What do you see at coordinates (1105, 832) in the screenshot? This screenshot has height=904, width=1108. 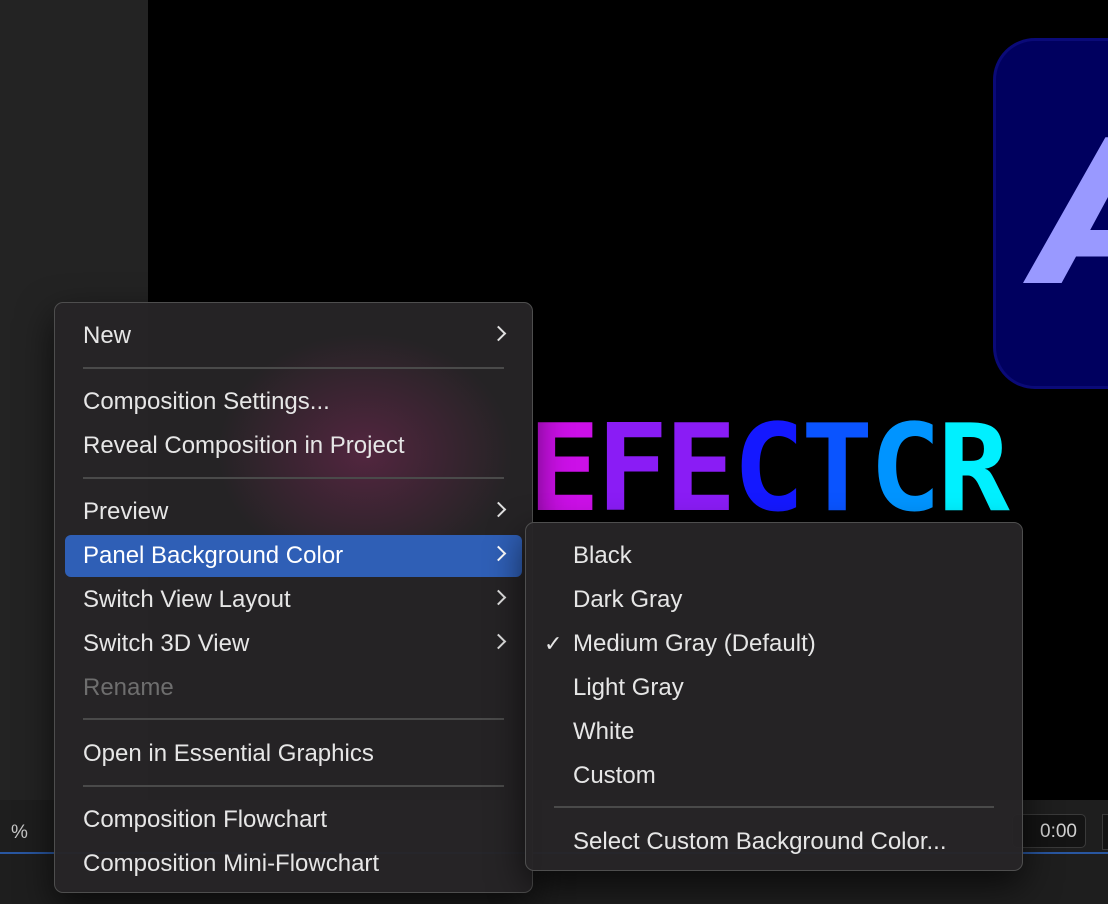 I see `toolbar-field-edge` at bounding box center [1105, 832].